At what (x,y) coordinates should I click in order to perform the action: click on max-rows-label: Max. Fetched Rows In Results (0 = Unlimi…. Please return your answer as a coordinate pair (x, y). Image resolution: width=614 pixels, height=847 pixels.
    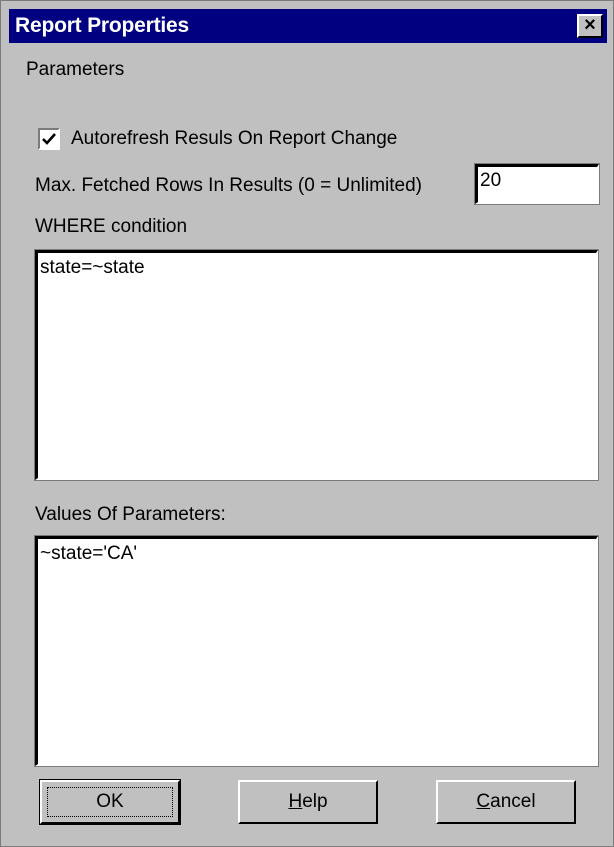
    Looking at the image, I should click on (228, 185).